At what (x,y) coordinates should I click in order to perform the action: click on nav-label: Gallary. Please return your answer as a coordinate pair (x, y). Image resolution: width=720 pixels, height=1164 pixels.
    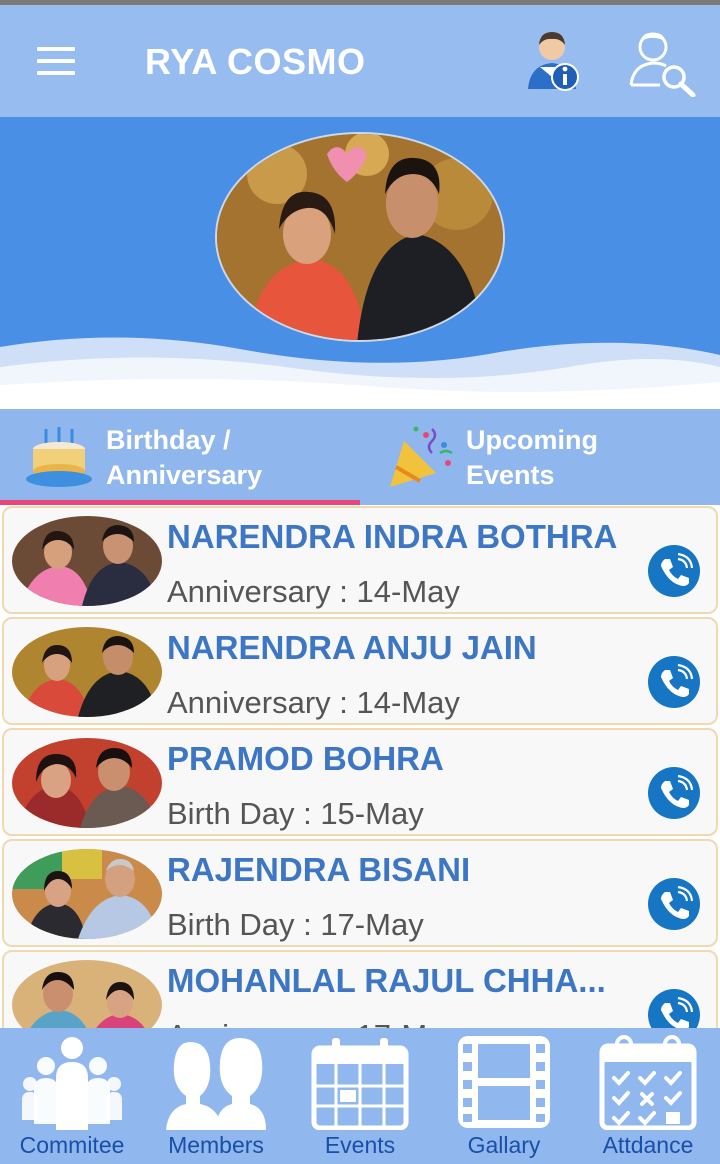
    Looking at the image, I should click on (504, 1145).